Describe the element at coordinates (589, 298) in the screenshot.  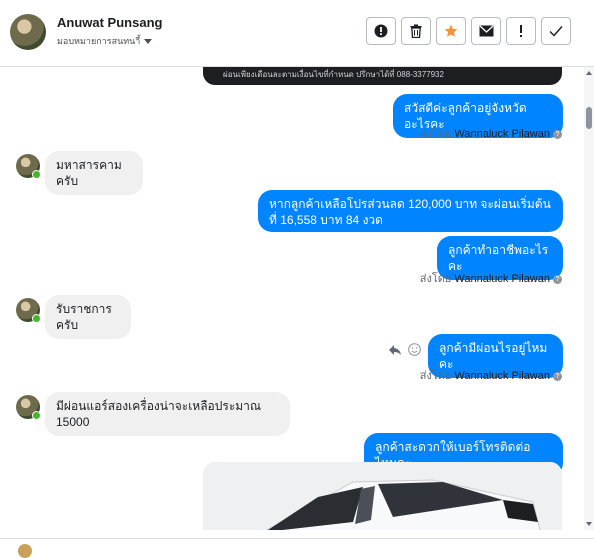
I see `scrollbar` at that location.